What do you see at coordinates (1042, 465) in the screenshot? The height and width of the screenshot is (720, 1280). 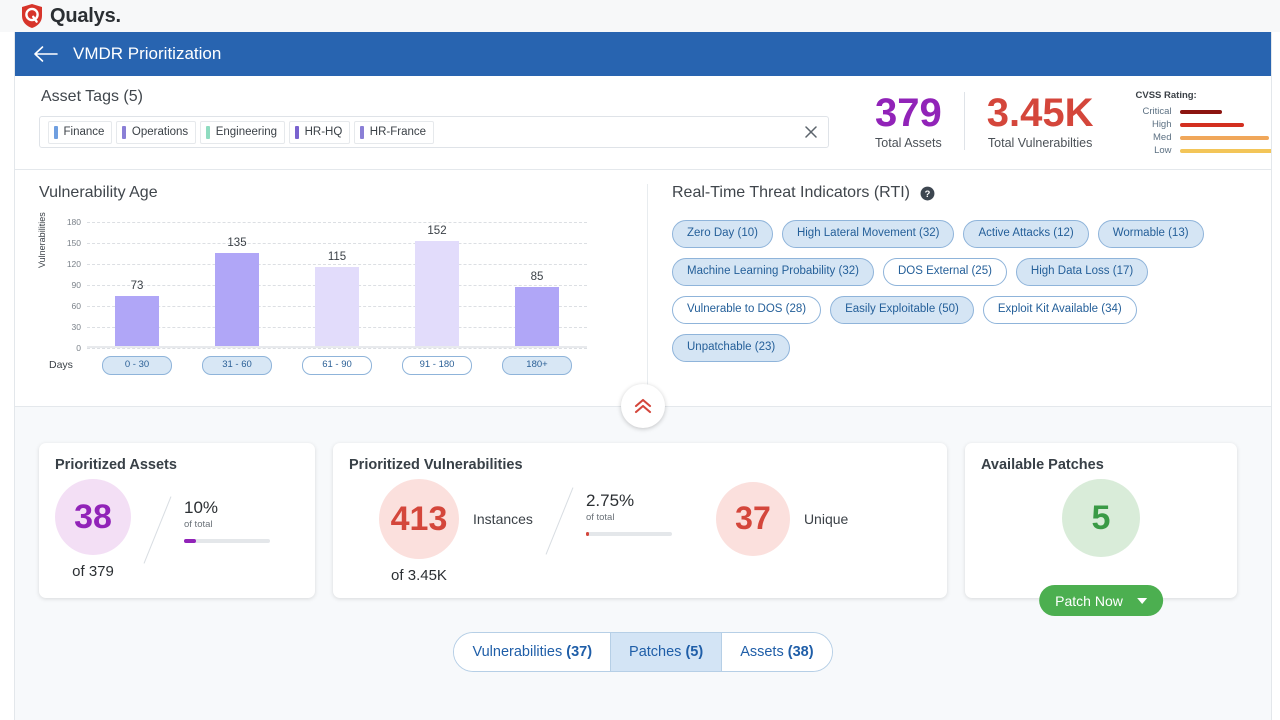 I see `card-title: Available Patches` at bounding box center [1042, 465].